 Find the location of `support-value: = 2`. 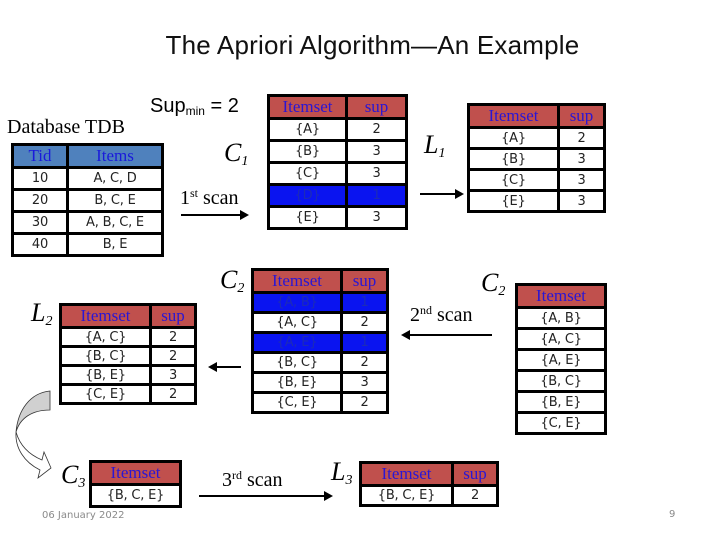

support-value: = 2 is located at coordinates (224, 106).